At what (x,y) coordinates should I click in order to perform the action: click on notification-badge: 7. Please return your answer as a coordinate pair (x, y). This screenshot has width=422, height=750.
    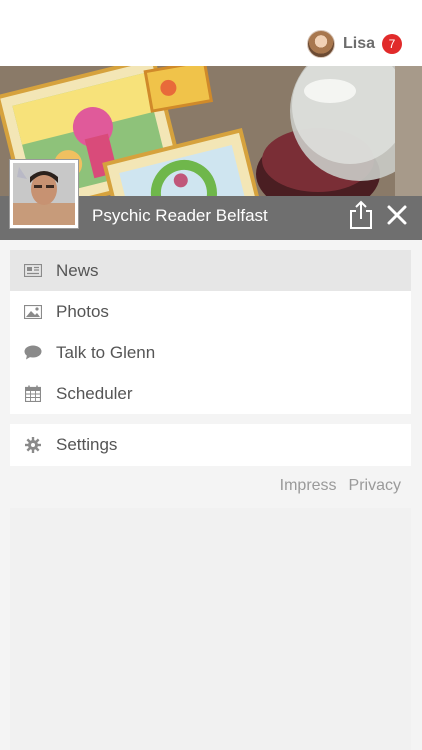
    Looking at the image, I should click on (392, 44).